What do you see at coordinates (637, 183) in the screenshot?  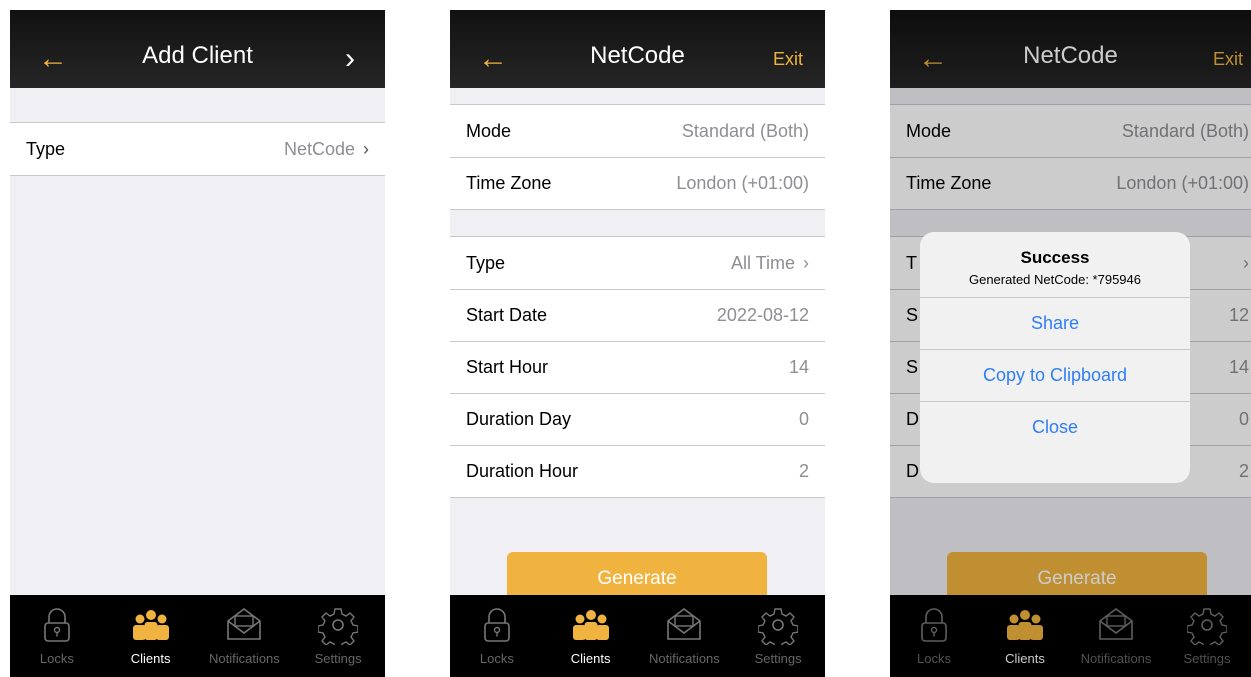 I see `time-zone-row: Time Zone London (+01:00)` at bounding box center [637, 183].